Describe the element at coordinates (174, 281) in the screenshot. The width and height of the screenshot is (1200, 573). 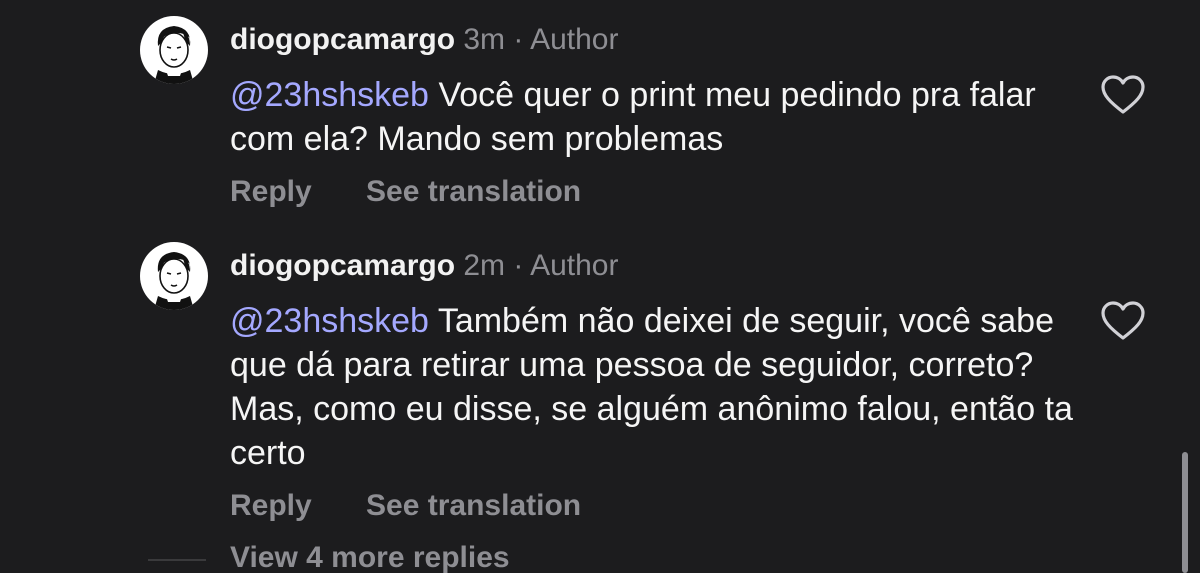
I see `avatar-illustration-icon` at that location.